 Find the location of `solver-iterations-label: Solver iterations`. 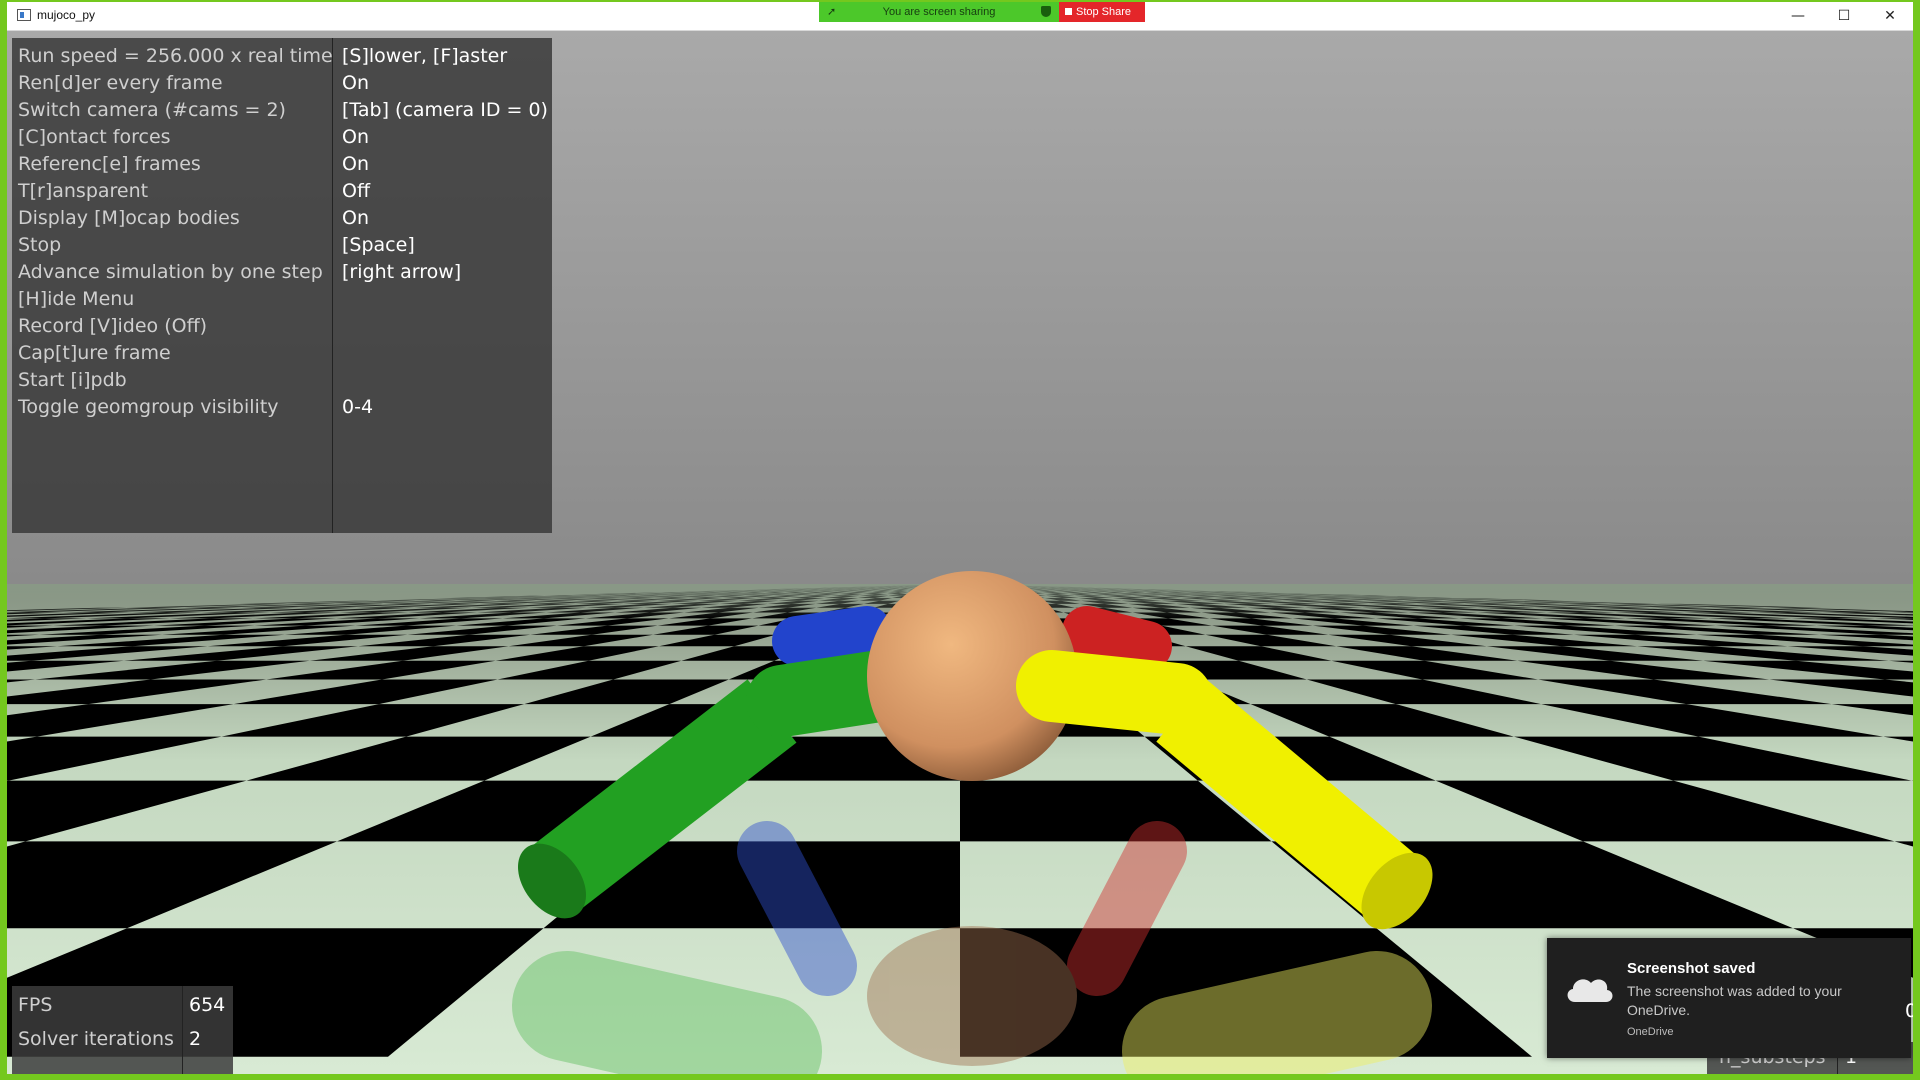

solver-iterations-label: Solver iterations is located at coordinates (96, 1039).